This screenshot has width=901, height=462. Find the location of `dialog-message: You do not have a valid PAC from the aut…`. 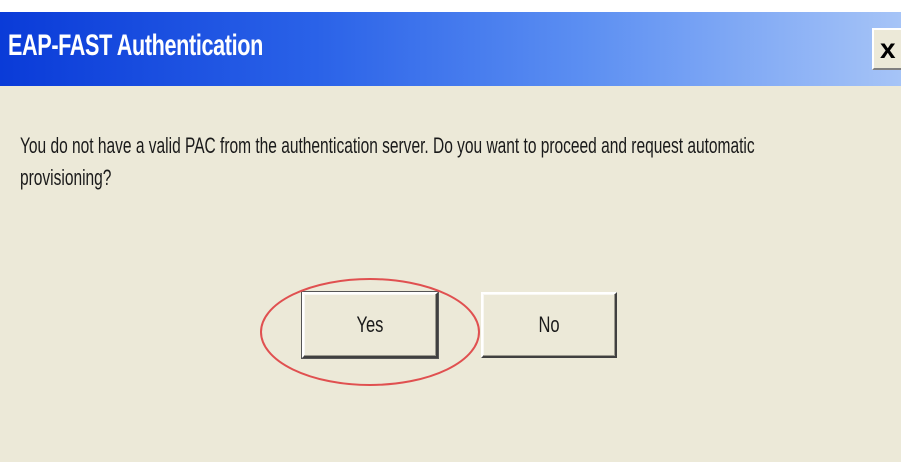

dialog-message: You do not have a valid PAC from the aut… is located at coordinates (387, 161).